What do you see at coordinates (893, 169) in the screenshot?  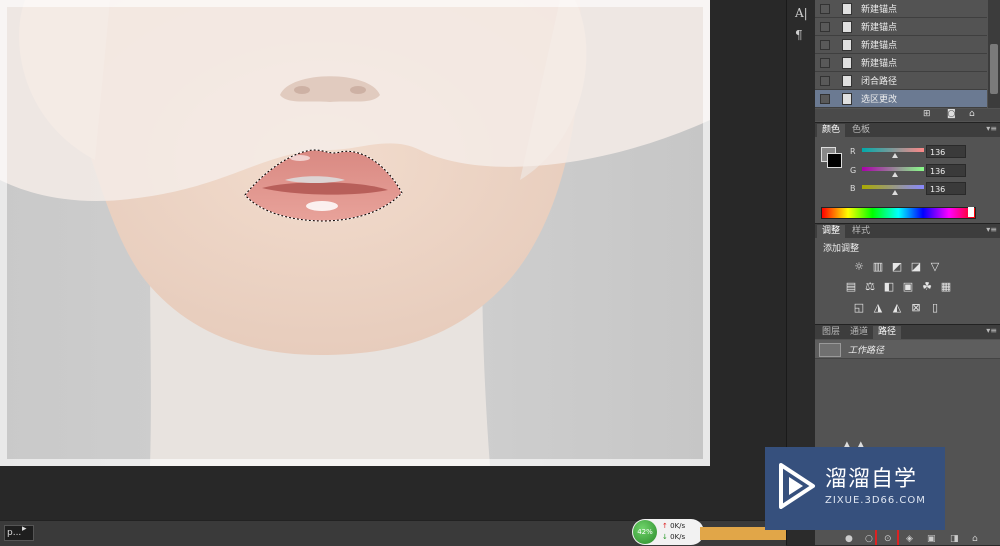 I see `green-slider` at bounding box center [893, 169].